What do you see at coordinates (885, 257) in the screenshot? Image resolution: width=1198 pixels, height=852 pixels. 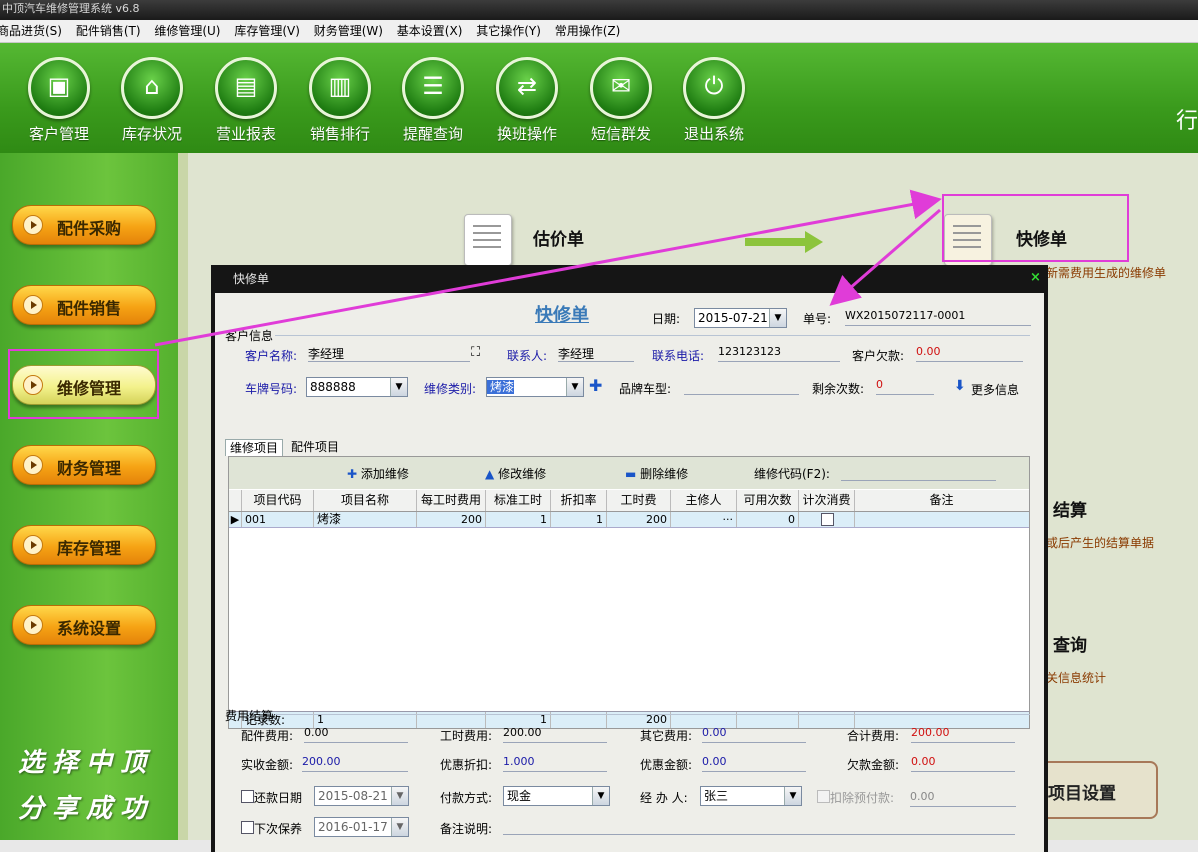 I see `arrow-to-order-number` at bounding box center [885, 257].